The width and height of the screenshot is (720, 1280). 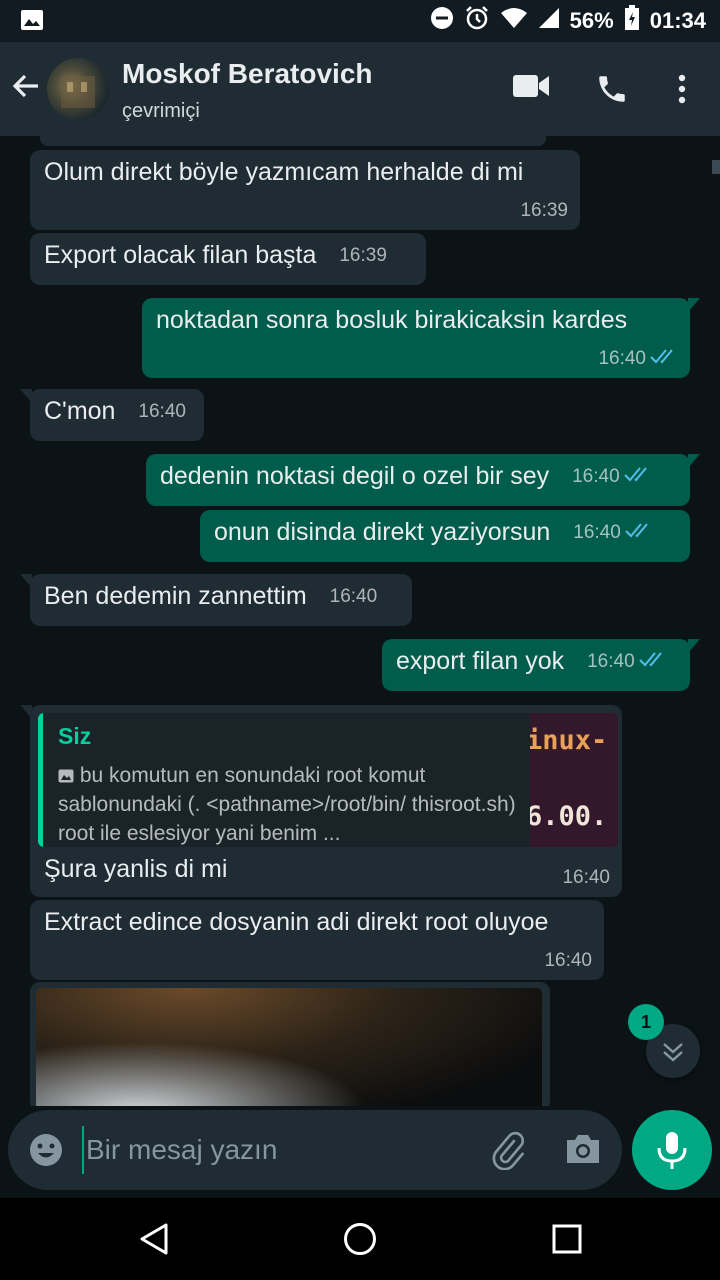 I want to click on outgoing-message: export filan yok 16:40, so click(x=541, y=665).